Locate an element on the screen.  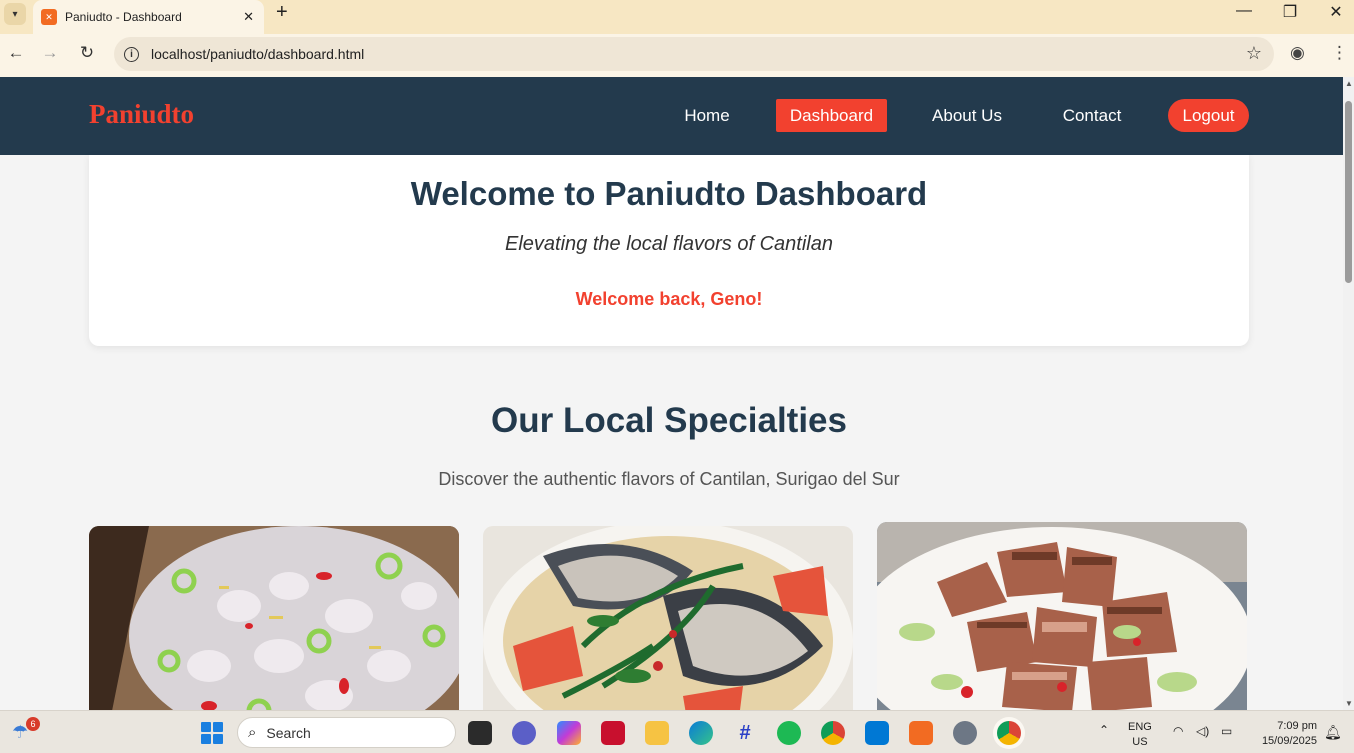
search-label: Search is located at coordinates (288, 732).